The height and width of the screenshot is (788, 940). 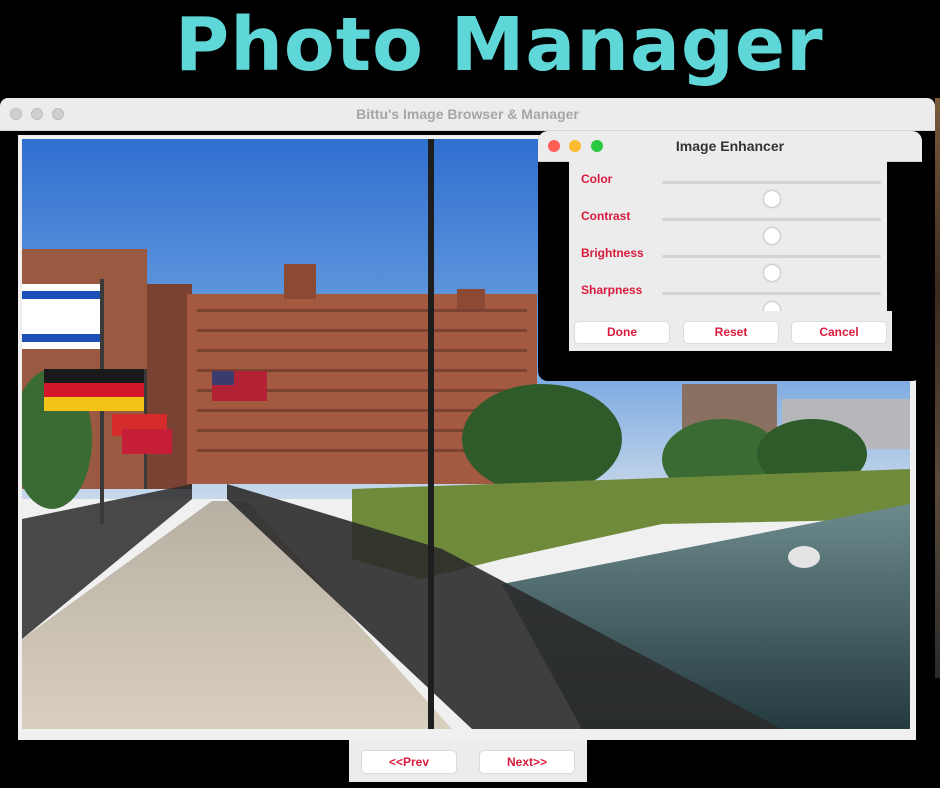 I want to click on slider-panel: Color Contrast Brightness Sharpness, so click(x=728, y=239).